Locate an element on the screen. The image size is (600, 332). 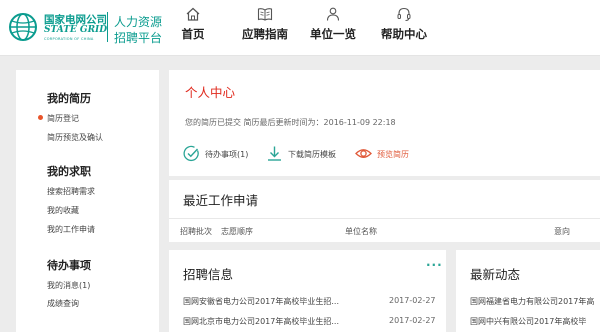
headset-icon is located at coordinates (404, 14).